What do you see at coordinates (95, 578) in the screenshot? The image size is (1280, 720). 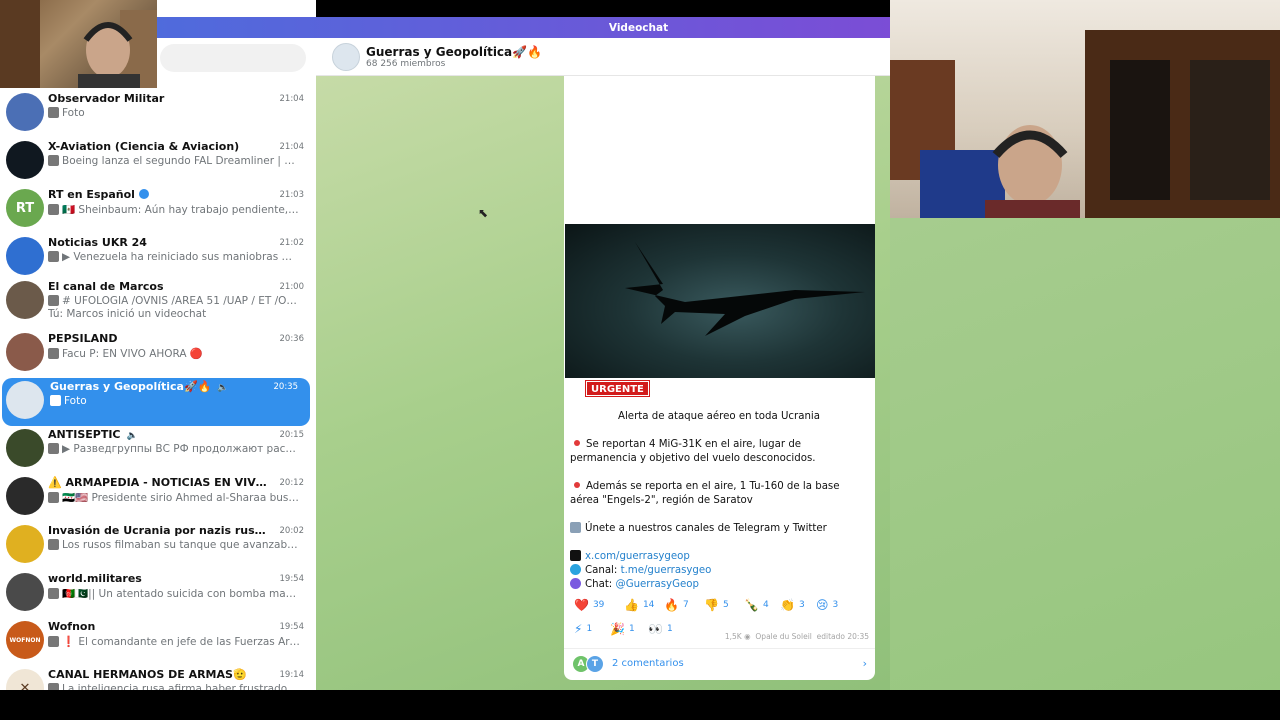 I see `chat-title-text: world.militares` at bounding box center [95, 578].